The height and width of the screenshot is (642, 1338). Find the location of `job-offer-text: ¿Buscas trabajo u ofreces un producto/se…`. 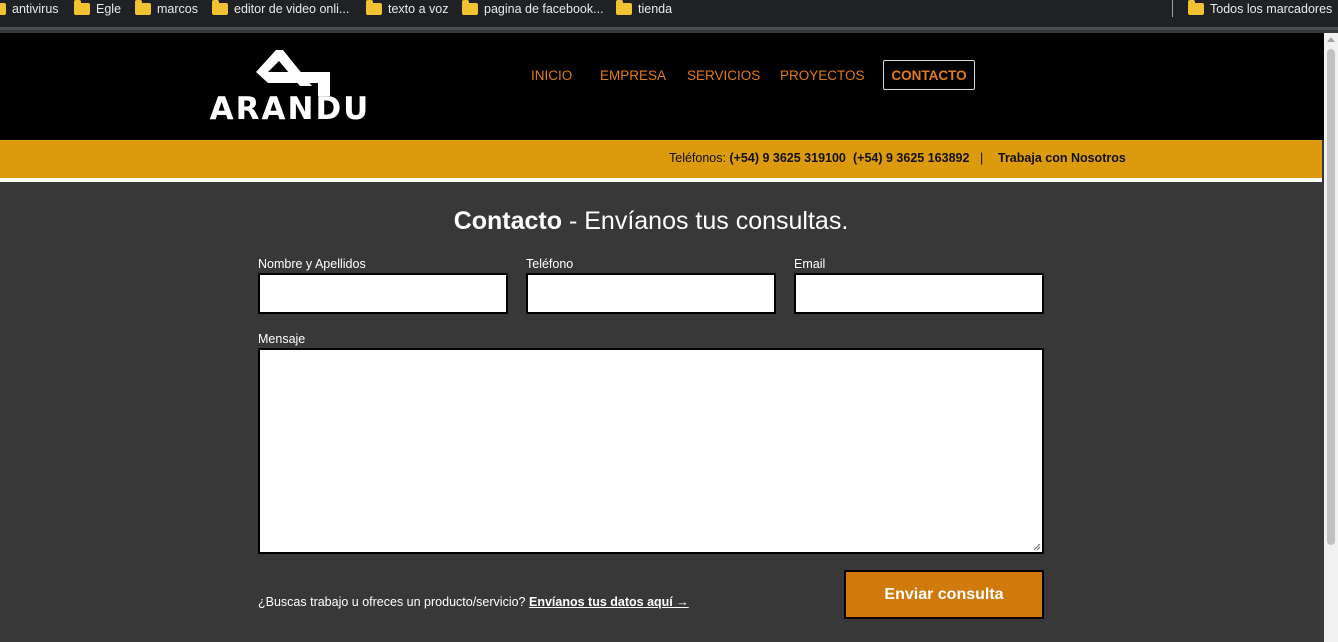

job-offer-text: ¿Buscas trabajo u ofreces un producto/se… is located at coordinates (473, 602).